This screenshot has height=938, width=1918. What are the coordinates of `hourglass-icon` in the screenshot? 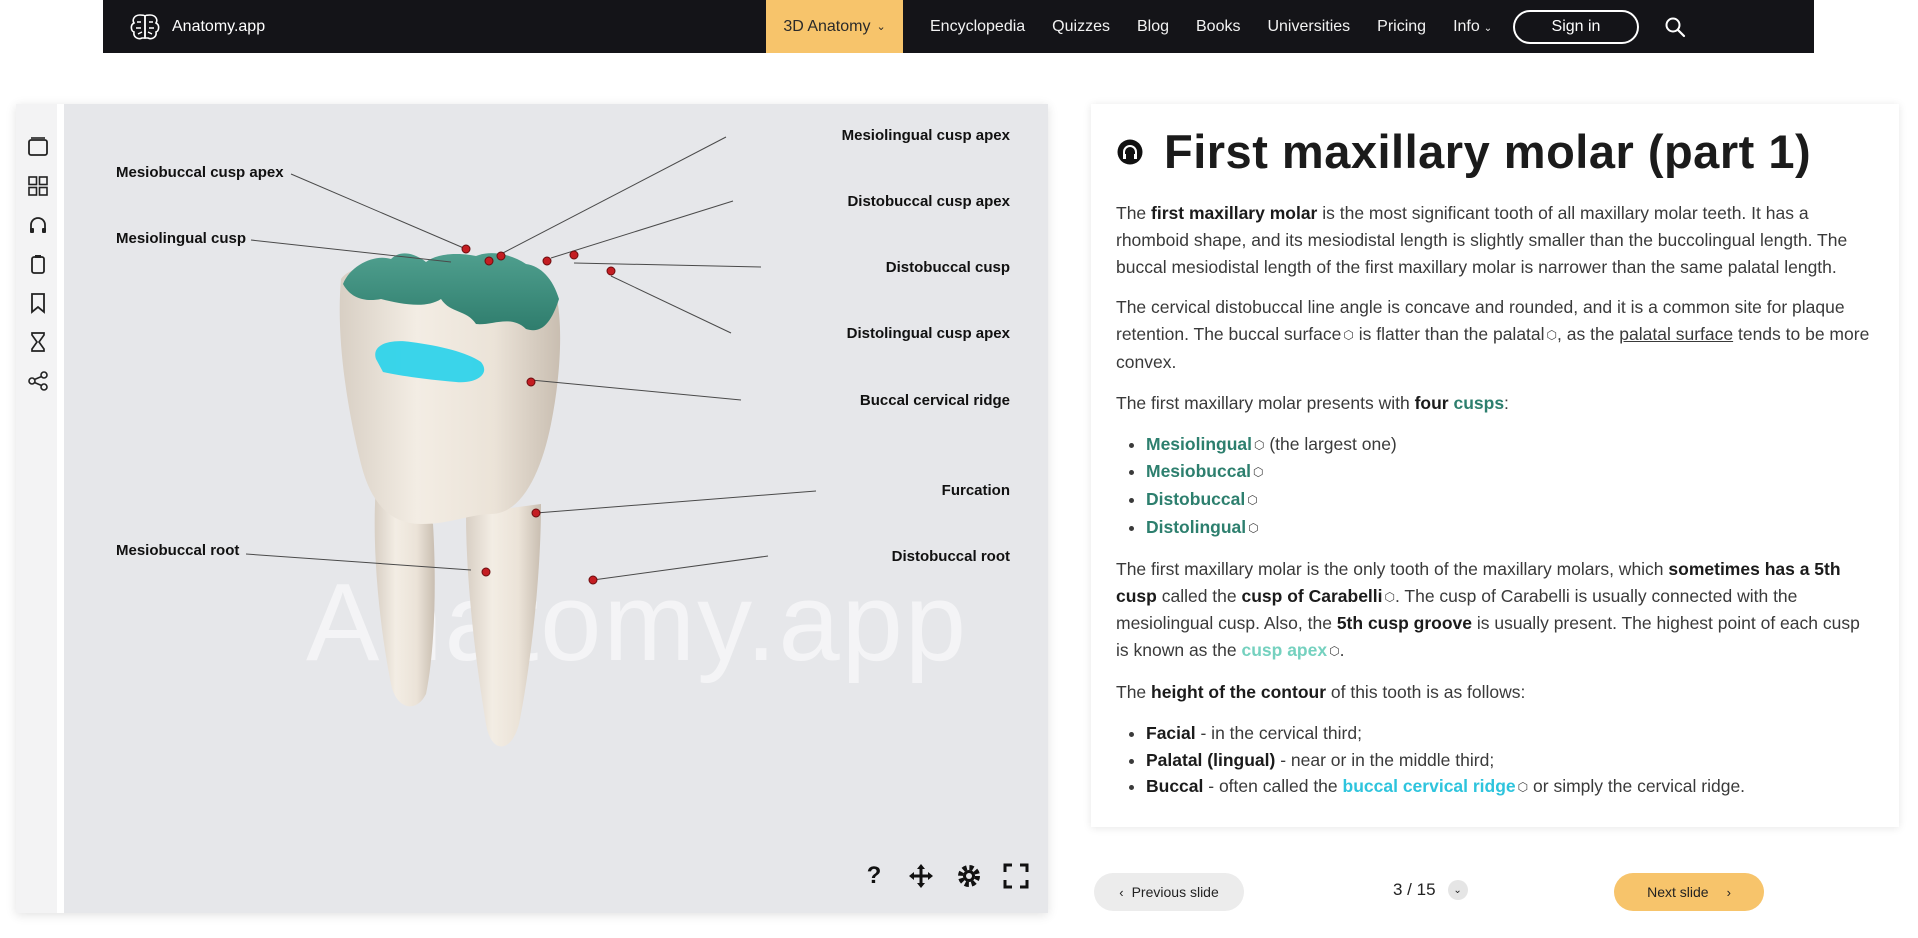 It's located at (38, 342).